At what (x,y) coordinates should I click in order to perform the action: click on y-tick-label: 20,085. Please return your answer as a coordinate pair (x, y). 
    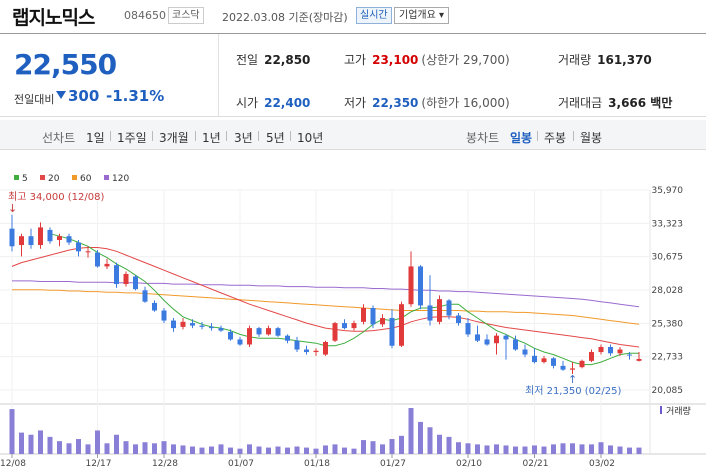
    Looking at the image, I should click on (668, 391).